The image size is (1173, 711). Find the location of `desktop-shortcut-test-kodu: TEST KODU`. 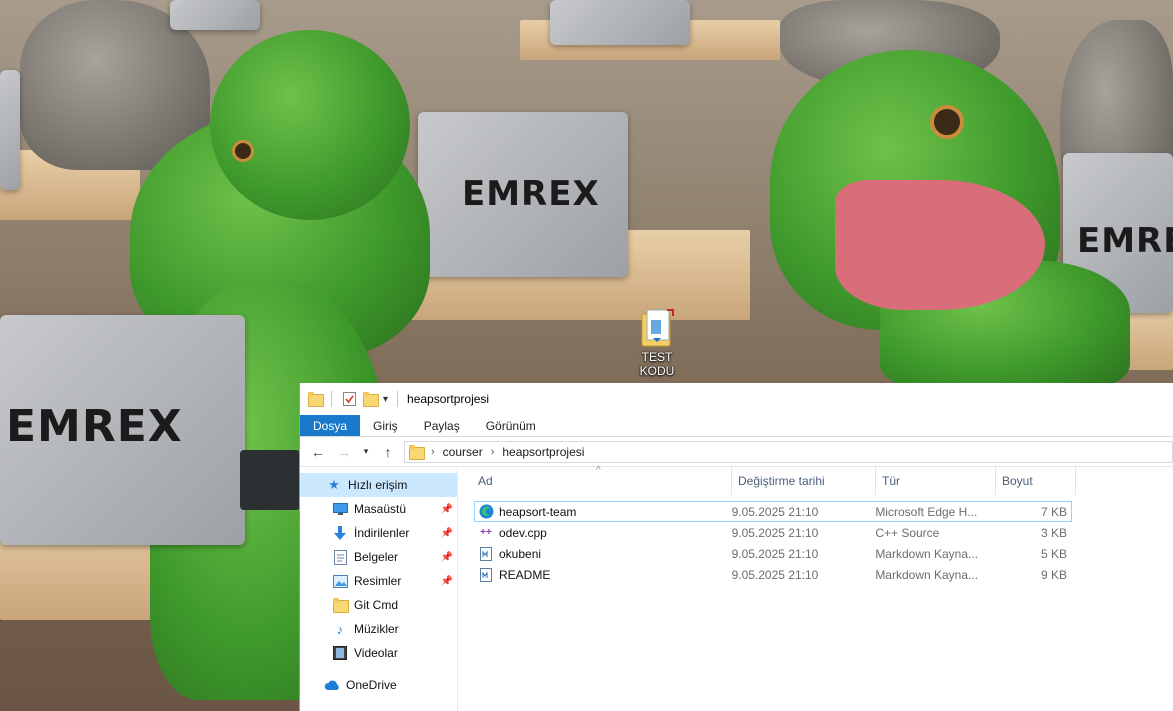

desktop-shortcut-test-kodu: TEST KODU is located at coordinates (657, 343).